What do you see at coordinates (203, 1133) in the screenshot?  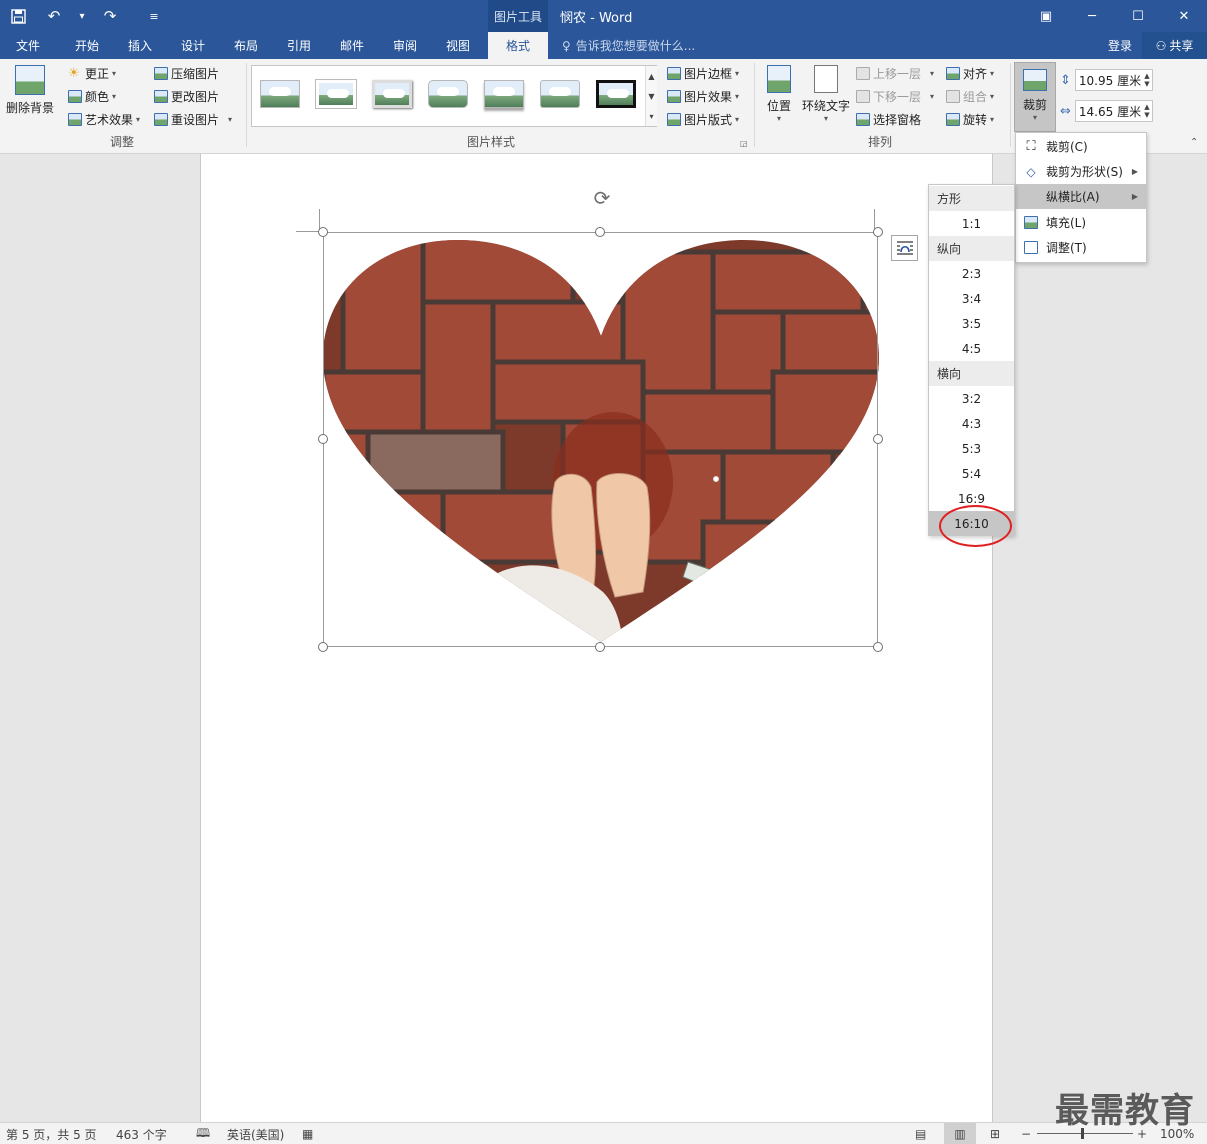 I see `proofing-icon: 🕮` at bounding box center [203, 1133].